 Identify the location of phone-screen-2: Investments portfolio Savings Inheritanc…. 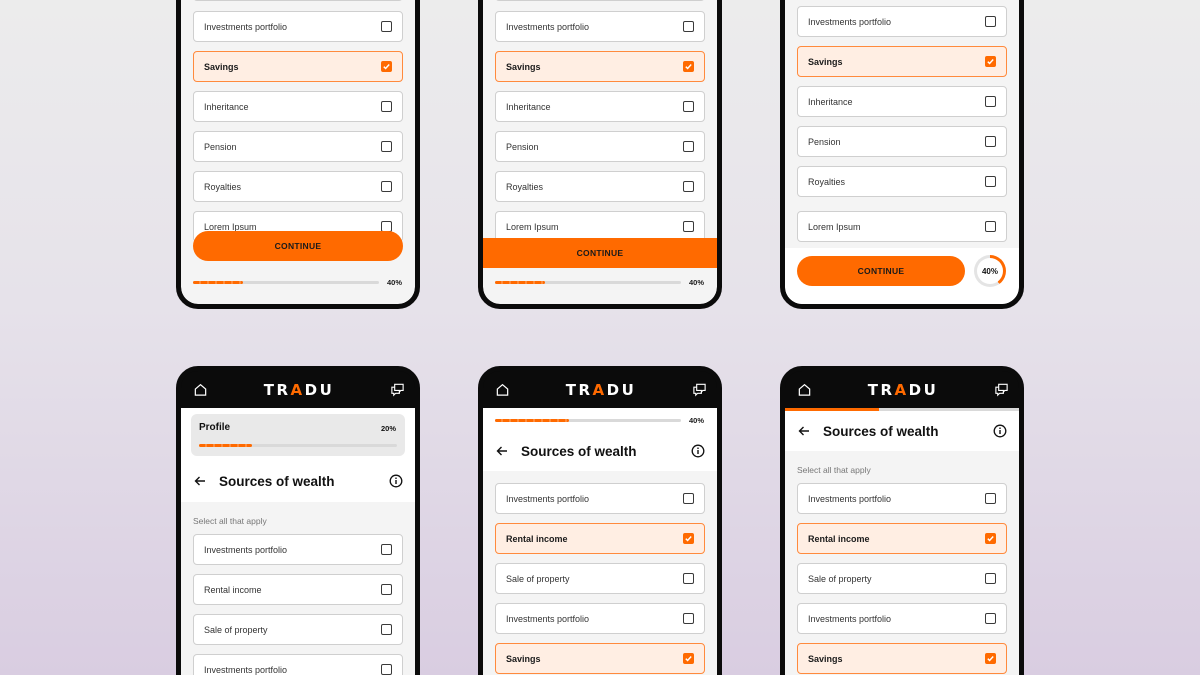
(600, 154).